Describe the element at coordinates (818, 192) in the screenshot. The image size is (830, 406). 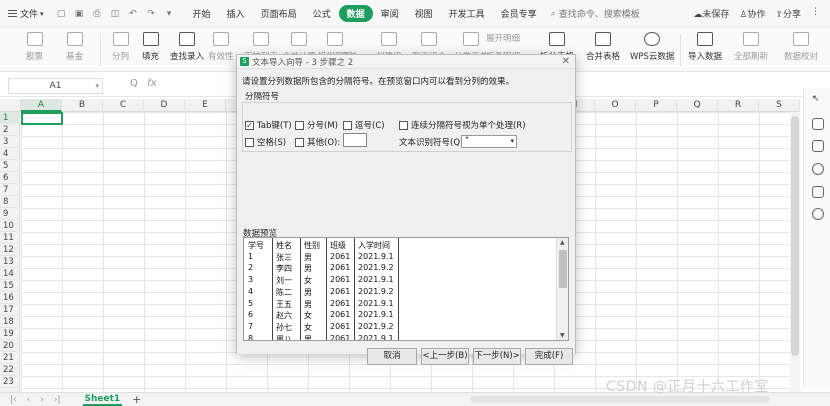
I see `share-panel-icon` at that location.